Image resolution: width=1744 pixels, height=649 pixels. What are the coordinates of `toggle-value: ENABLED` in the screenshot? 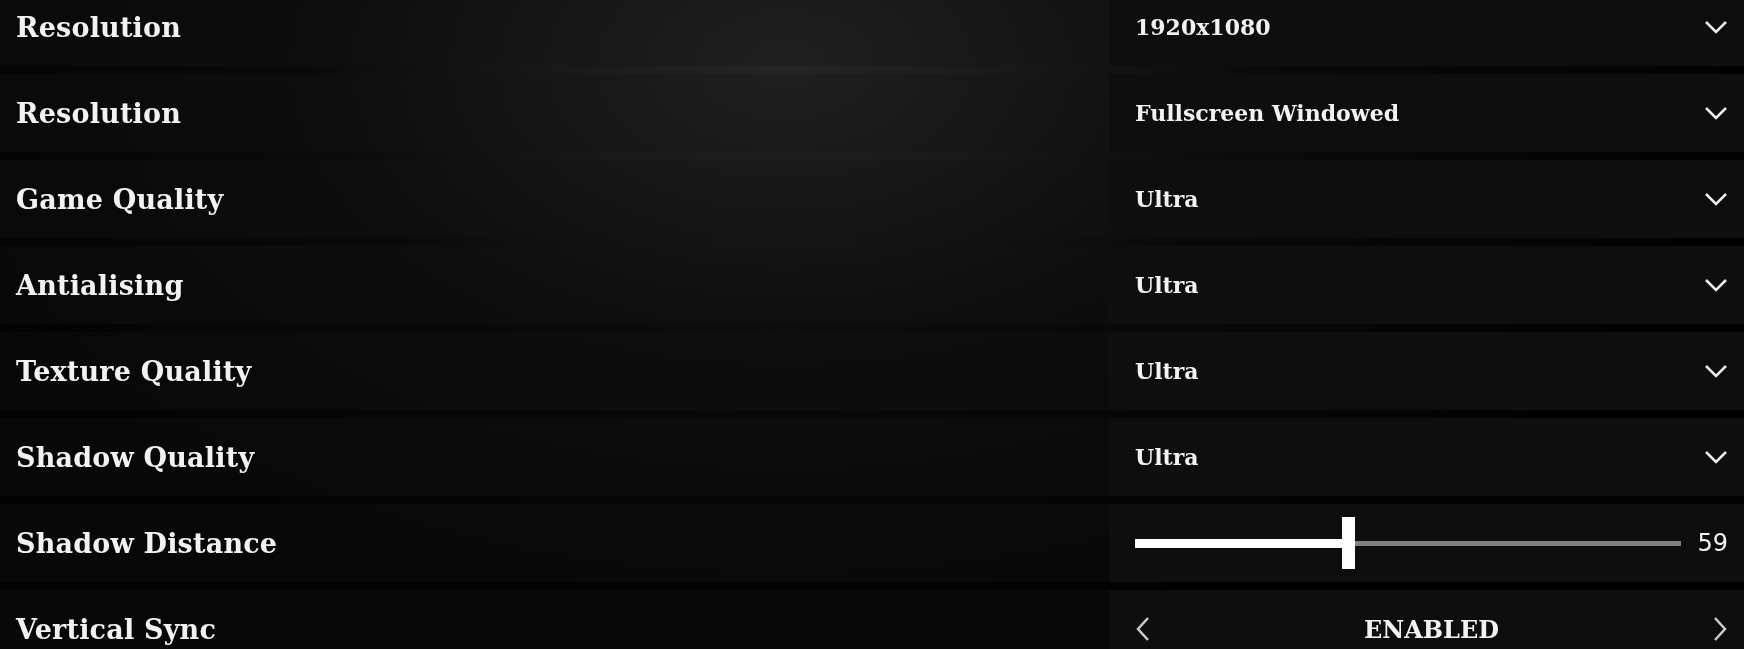 It's located at (1431, 629).